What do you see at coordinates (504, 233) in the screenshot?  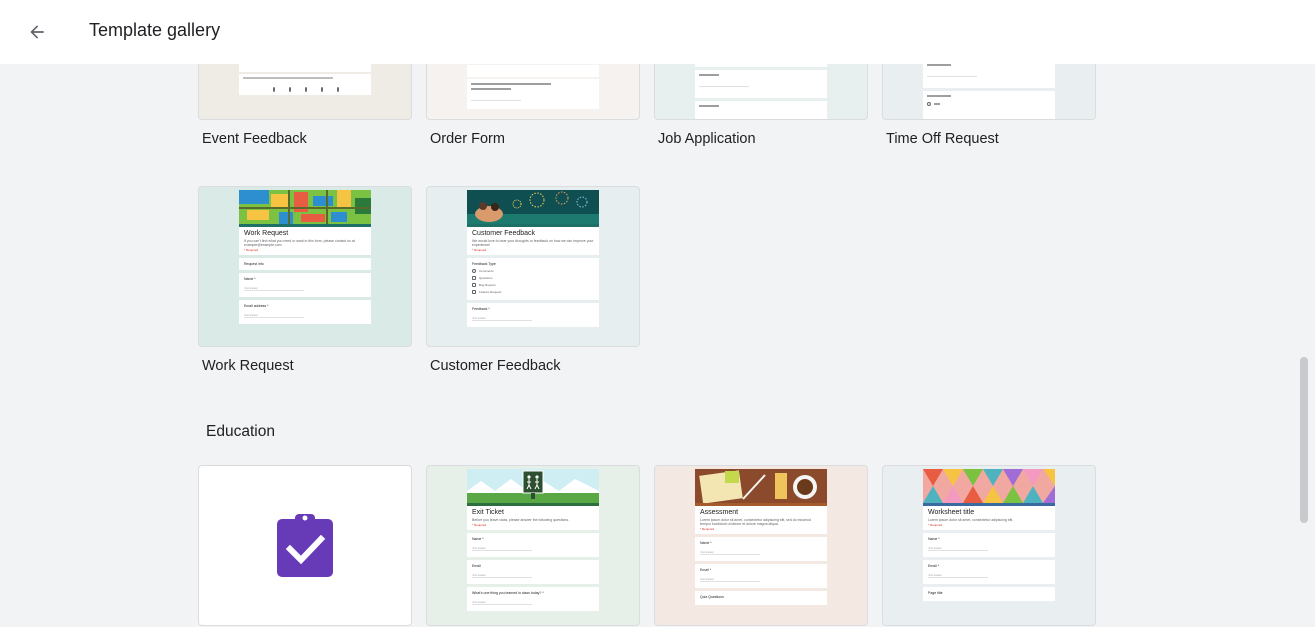 I see `form-title: Customer Feedback` at bounding box center [504, 233].